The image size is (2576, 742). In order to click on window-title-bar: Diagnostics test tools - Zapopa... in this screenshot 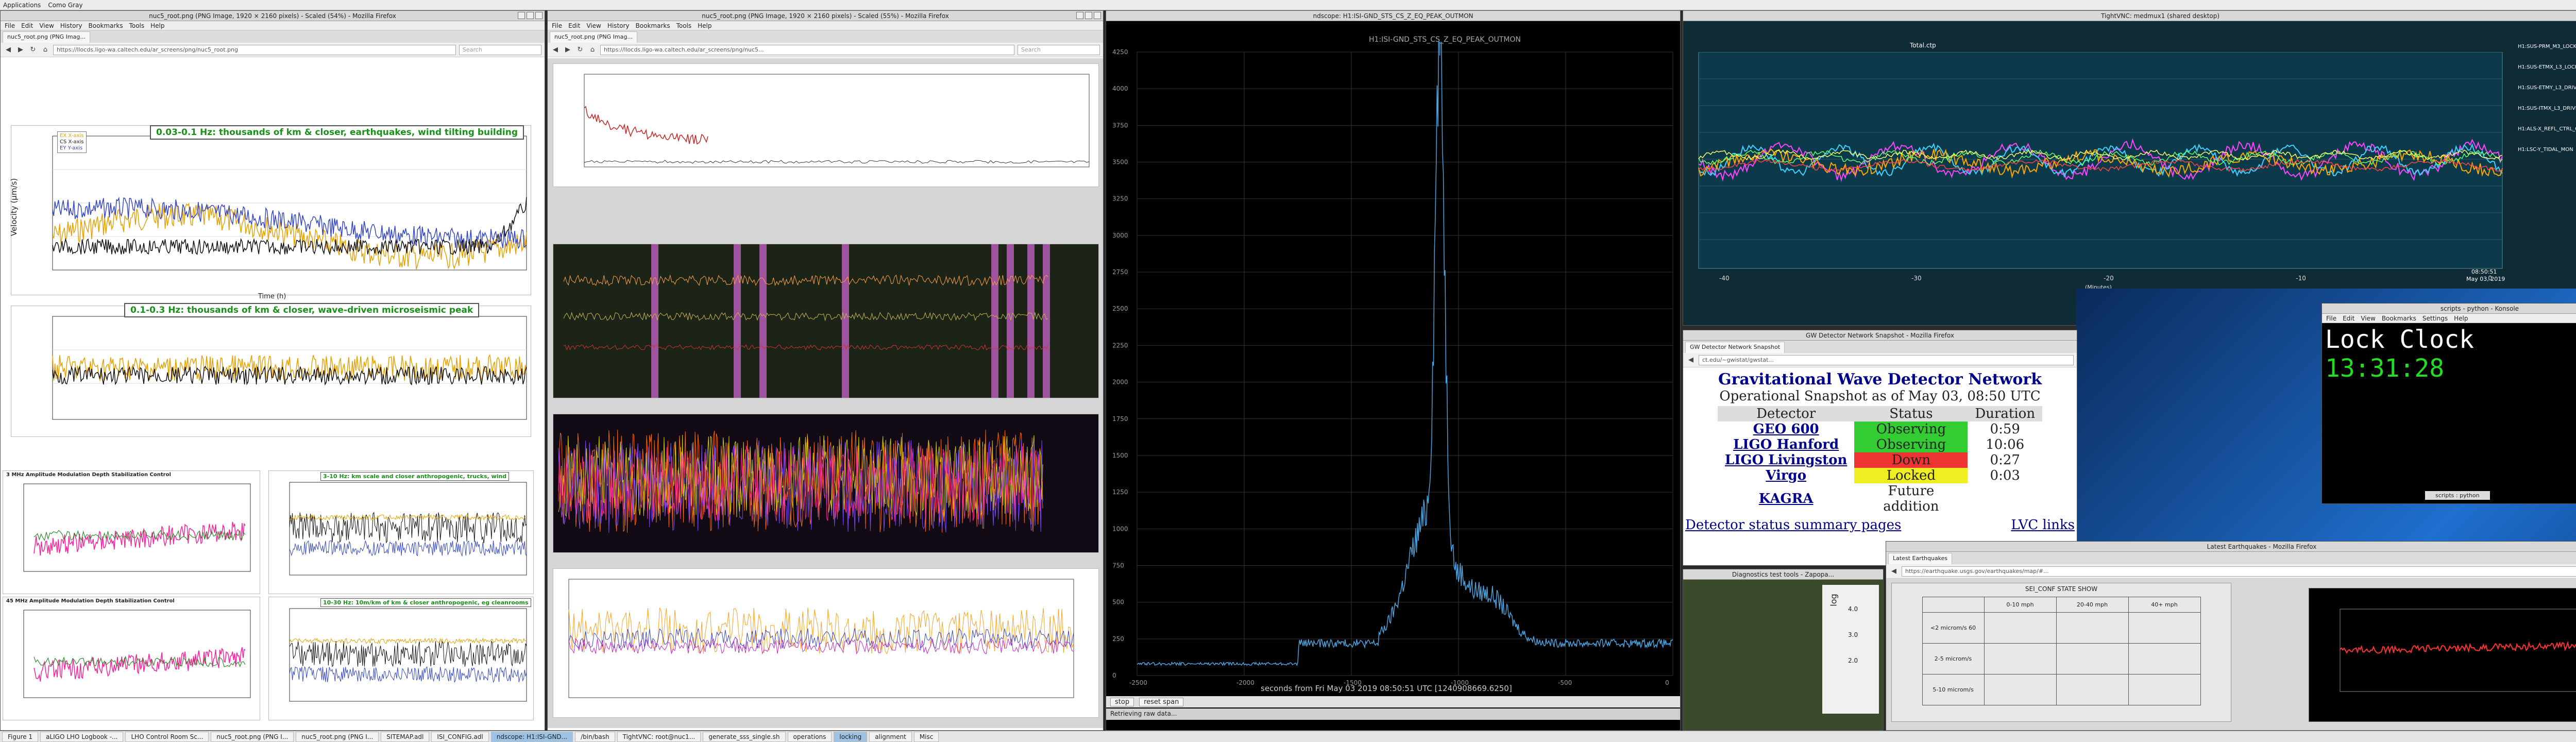, I will do `click(1783, 574)`.